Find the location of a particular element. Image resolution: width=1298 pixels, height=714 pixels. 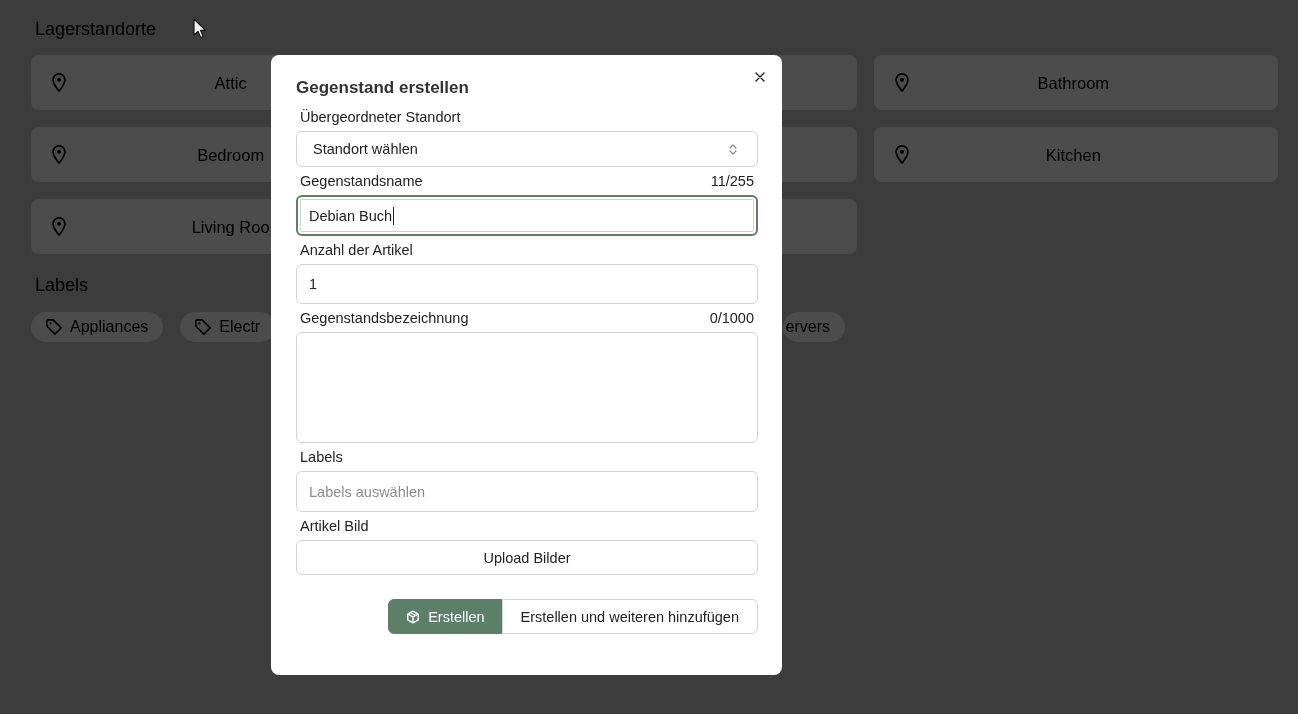

label-name: Electr is located at coordinates (240, 327).